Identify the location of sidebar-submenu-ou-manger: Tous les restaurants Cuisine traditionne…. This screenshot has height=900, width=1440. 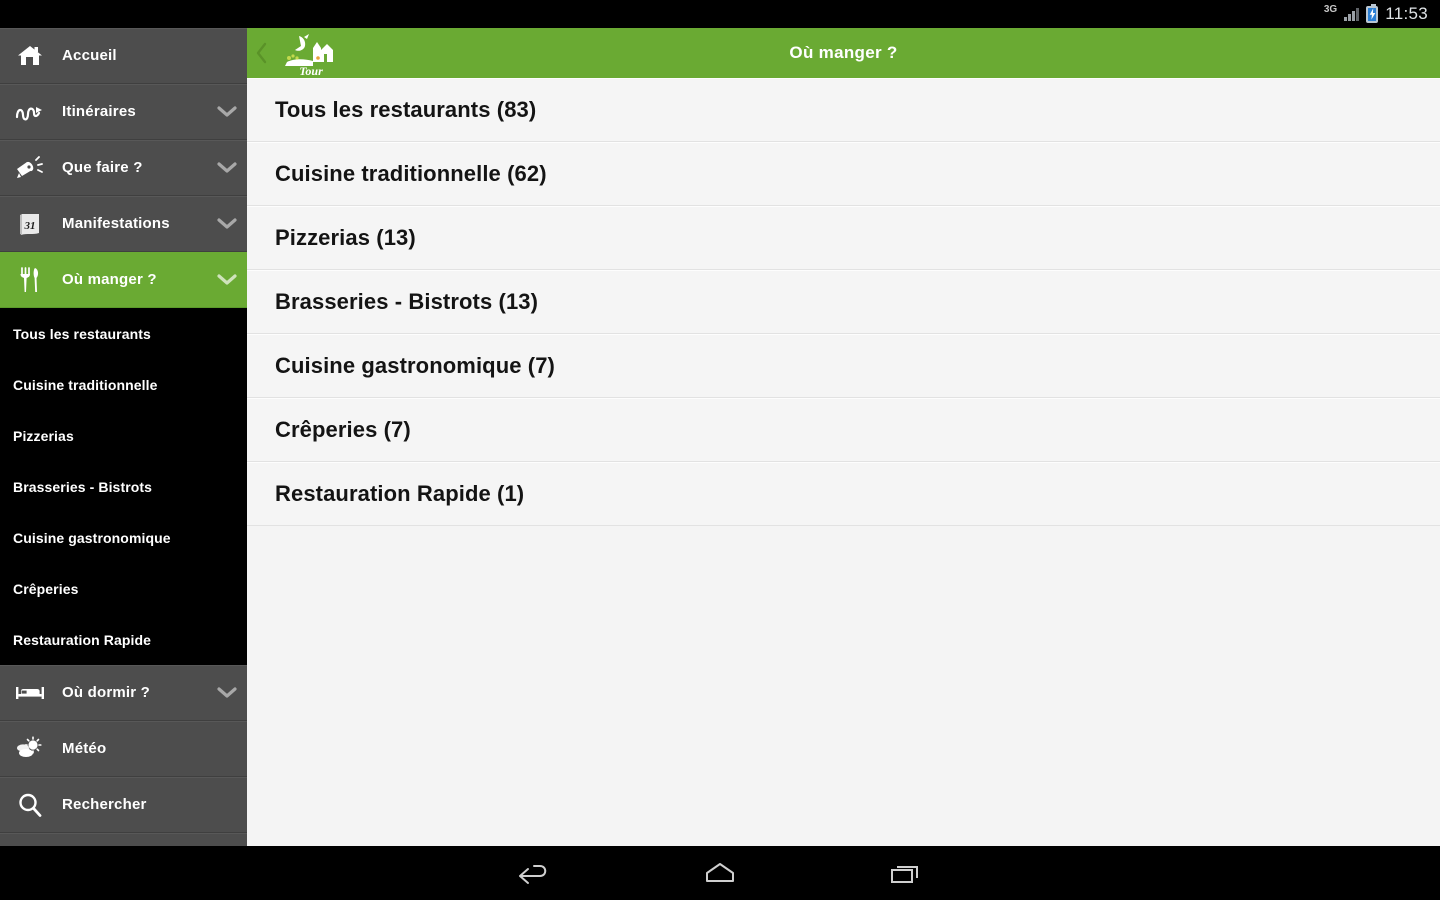
(123, 486).